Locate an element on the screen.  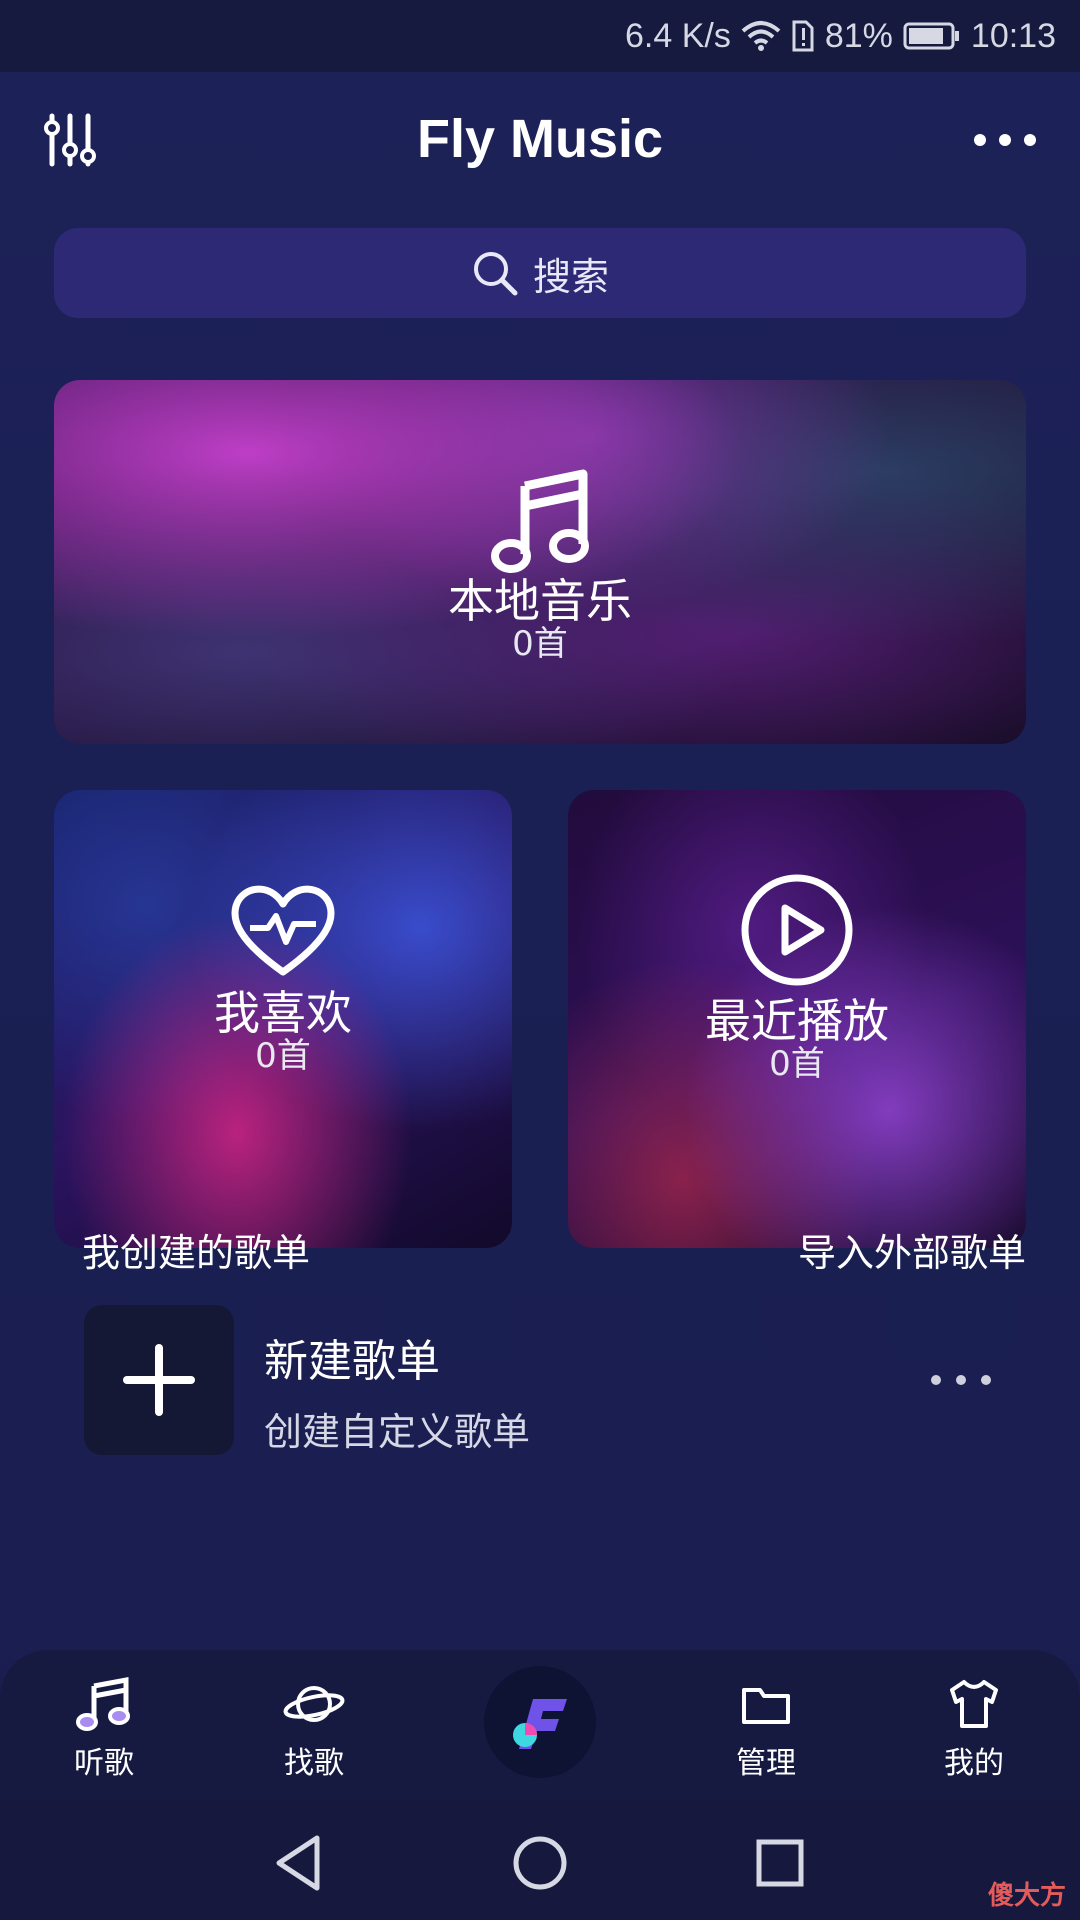
more-options-button is located at coordinates (1005, 140).